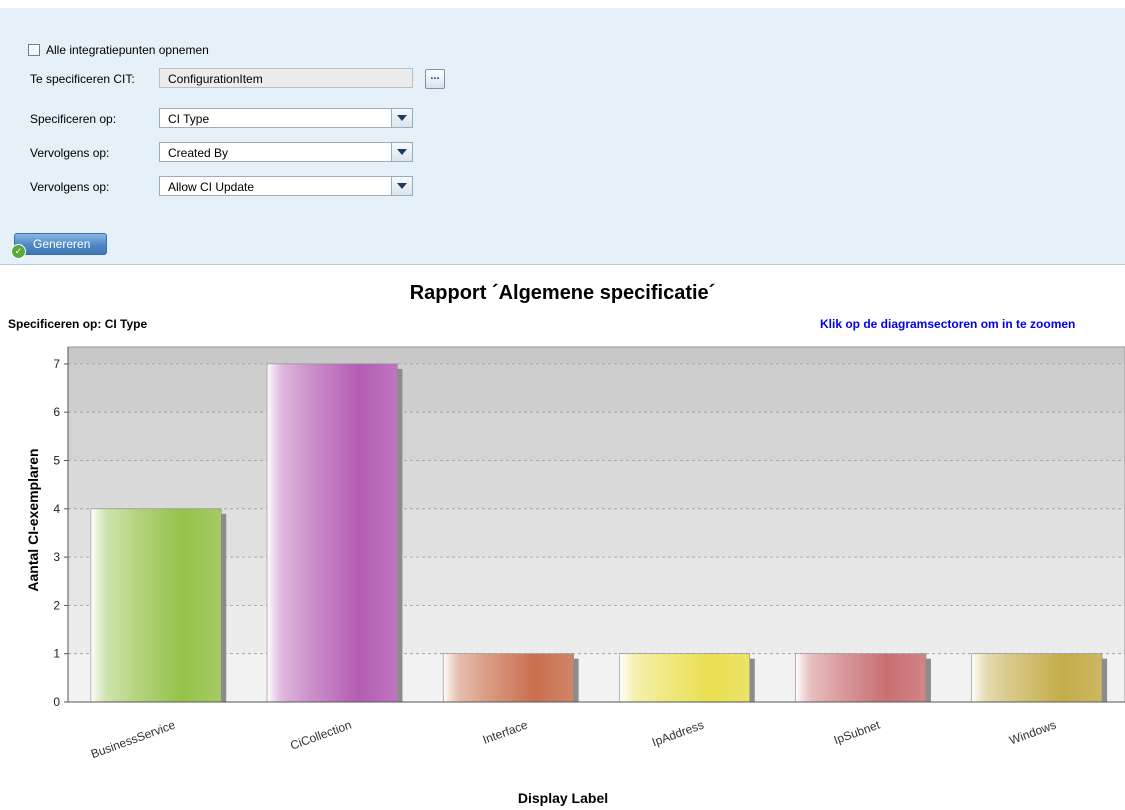 The height and width of the screenshot is (810, 1125). I want to click on y-tick-label: 4, so click(56, 509).